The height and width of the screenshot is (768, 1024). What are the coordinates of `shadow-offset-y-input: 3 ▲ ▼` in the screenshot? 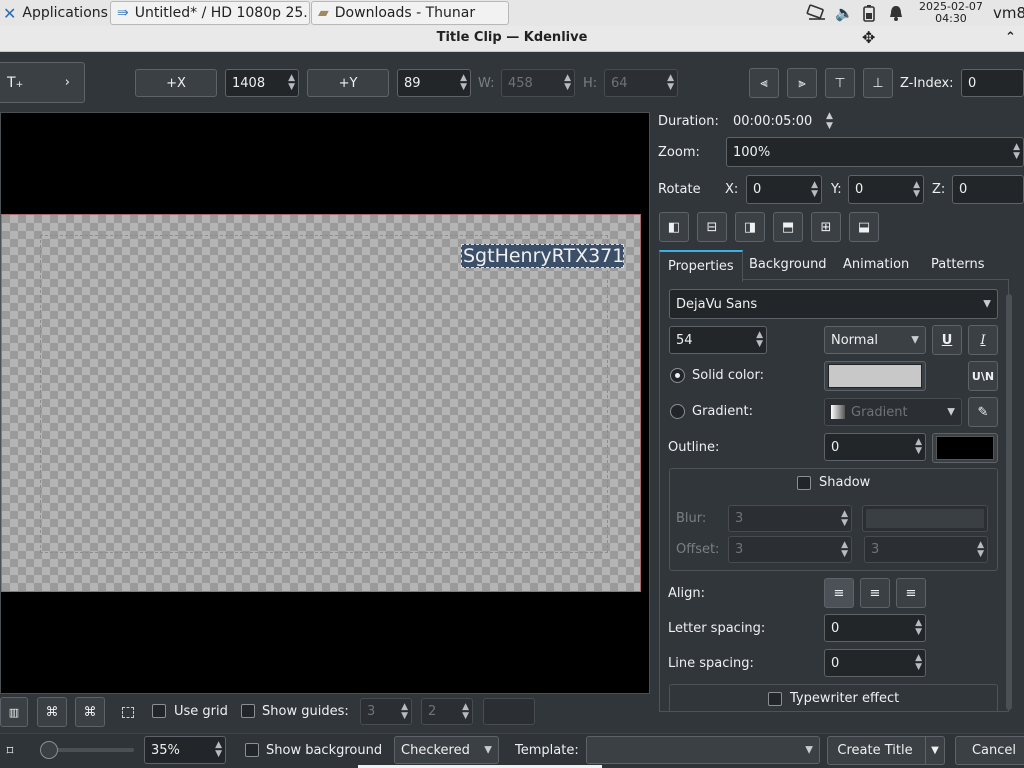 It's located at (926, 549).